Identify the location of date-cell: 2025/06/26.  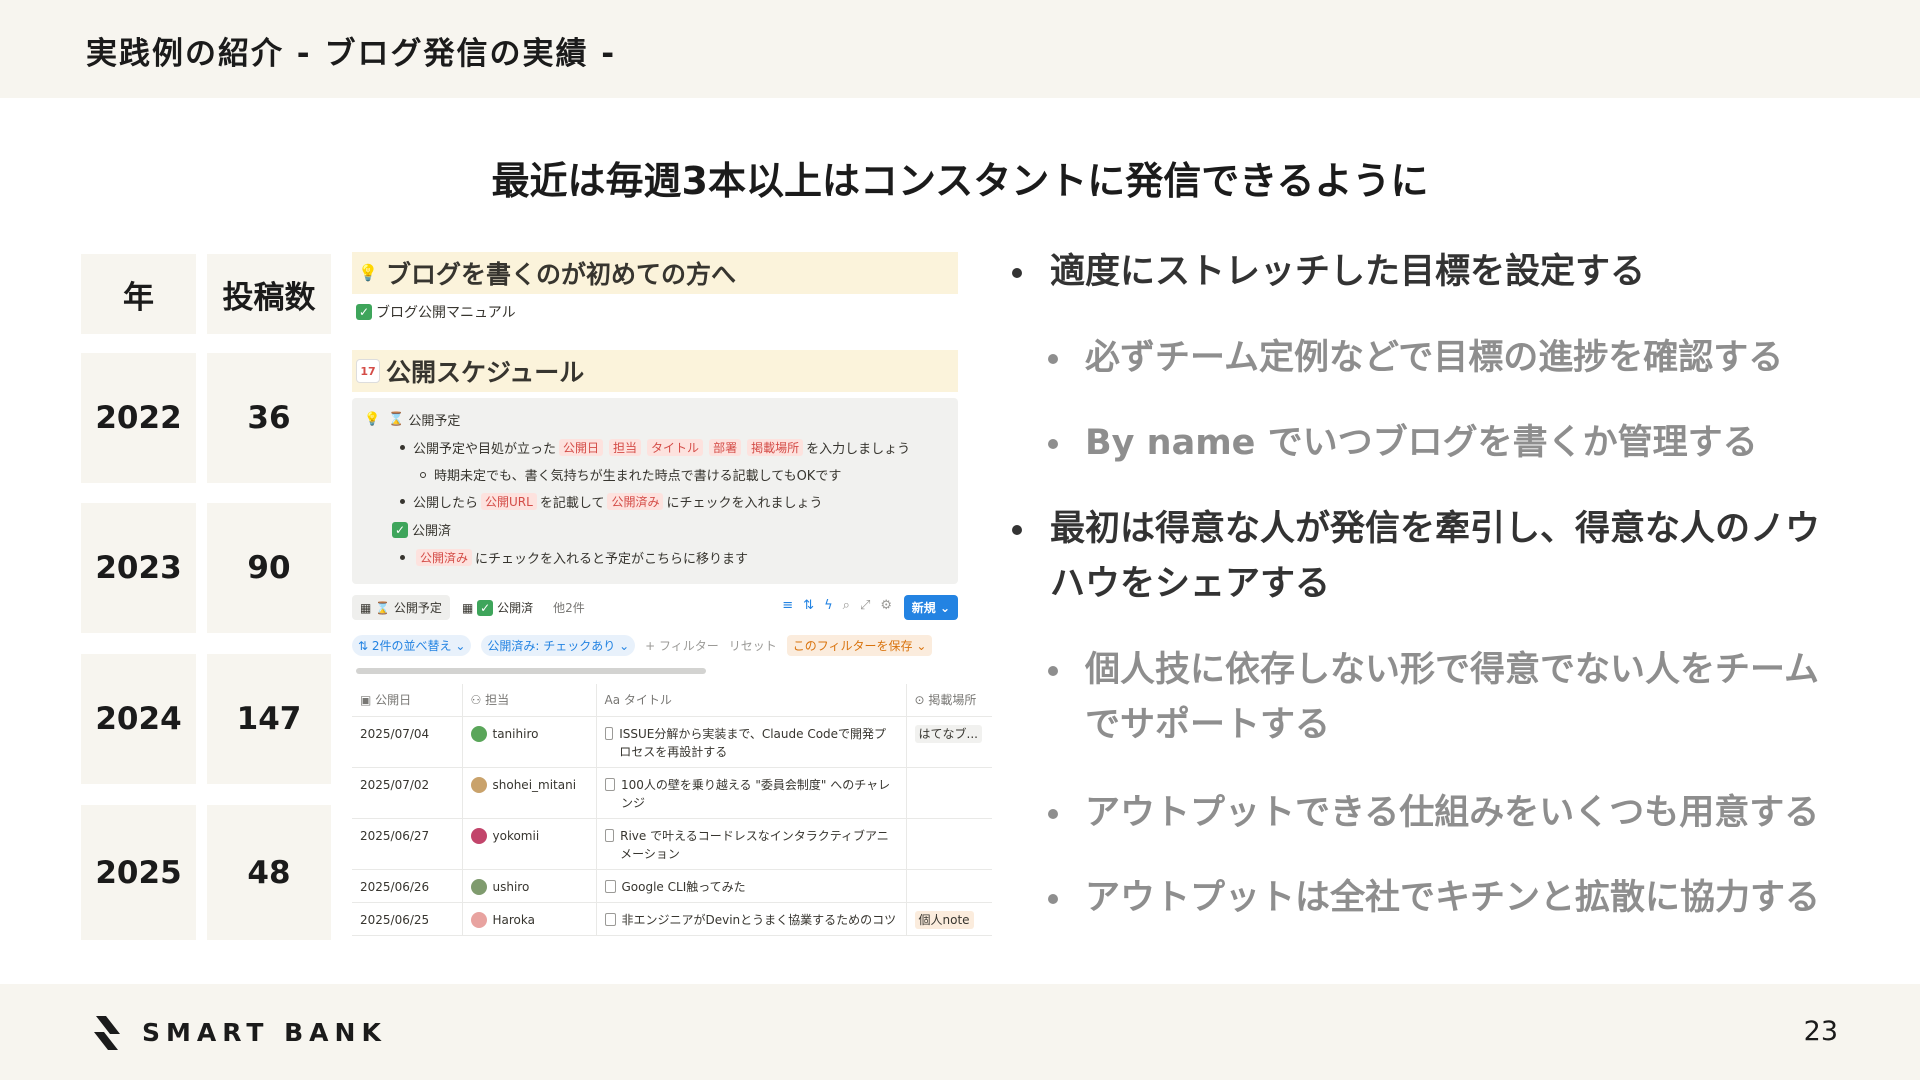
(407, 886).